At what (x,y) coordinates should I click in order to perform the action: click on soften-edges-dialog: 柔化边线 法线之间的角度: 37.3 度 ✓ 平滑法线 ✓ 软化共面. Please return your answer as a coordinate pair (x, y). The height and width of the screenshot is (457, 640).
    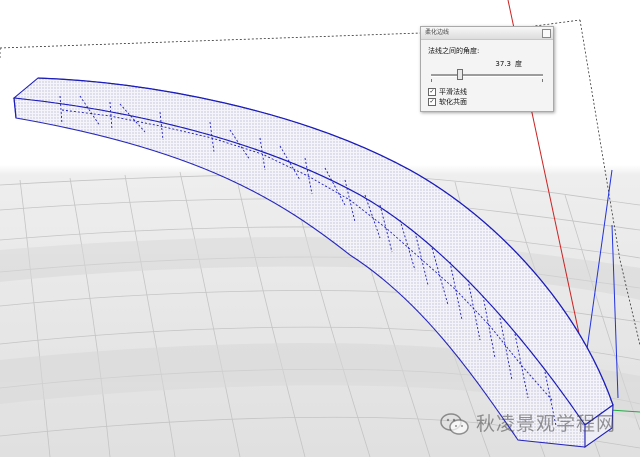
    Looking at the image, I should click on (487, 69).